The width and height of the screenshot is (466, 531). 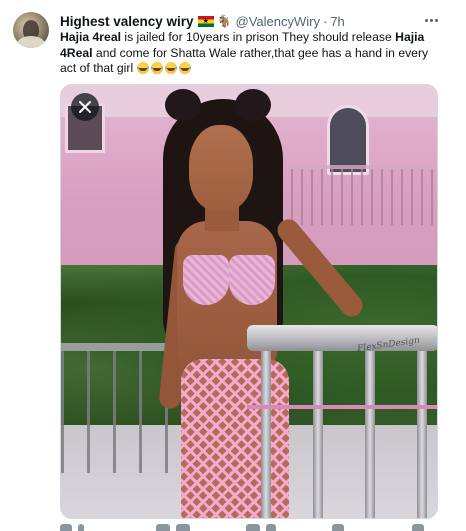 I want to click on tweet-action-bar, so click(x=249, y=527).